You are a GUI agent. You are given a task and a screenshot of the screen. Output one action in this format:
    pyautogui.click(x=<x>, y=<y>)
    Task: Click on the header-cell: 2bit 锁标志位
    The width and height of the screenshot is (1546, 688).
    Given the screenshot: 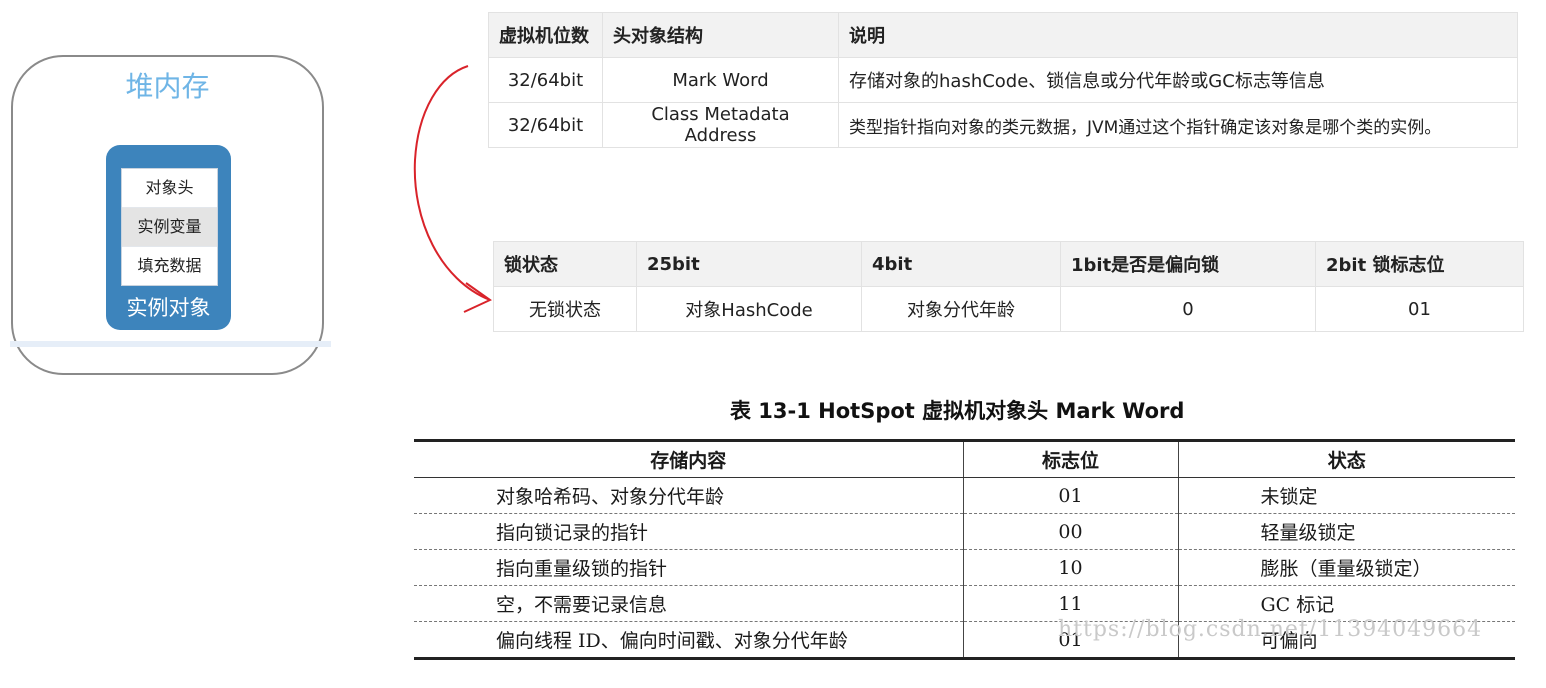 What is the action you would take?
    pyautogui.click(x=1419, y=264)
    